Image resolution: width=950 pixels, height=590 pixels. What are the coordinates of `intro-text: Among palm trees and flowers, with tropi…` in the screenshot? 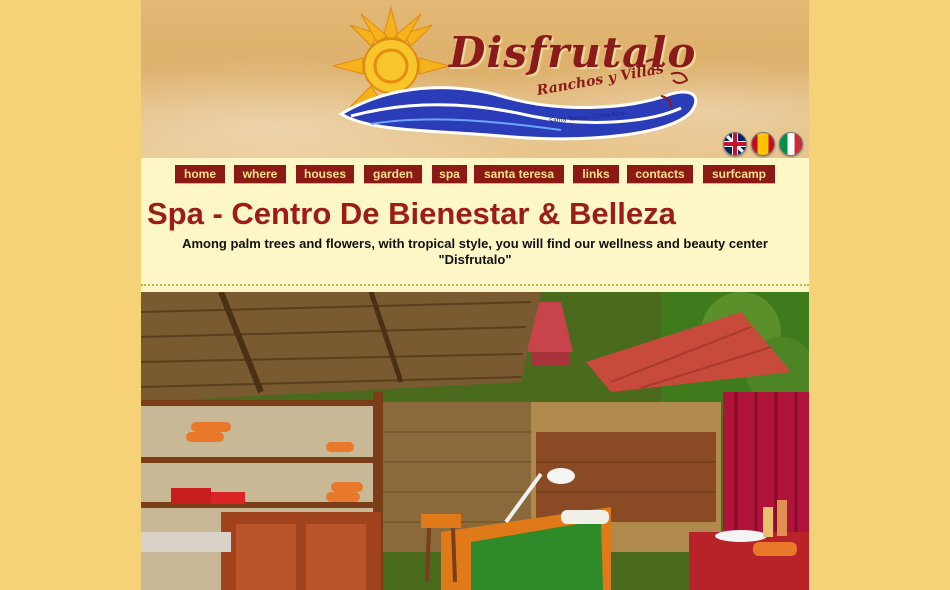 It's located at (475, 251).